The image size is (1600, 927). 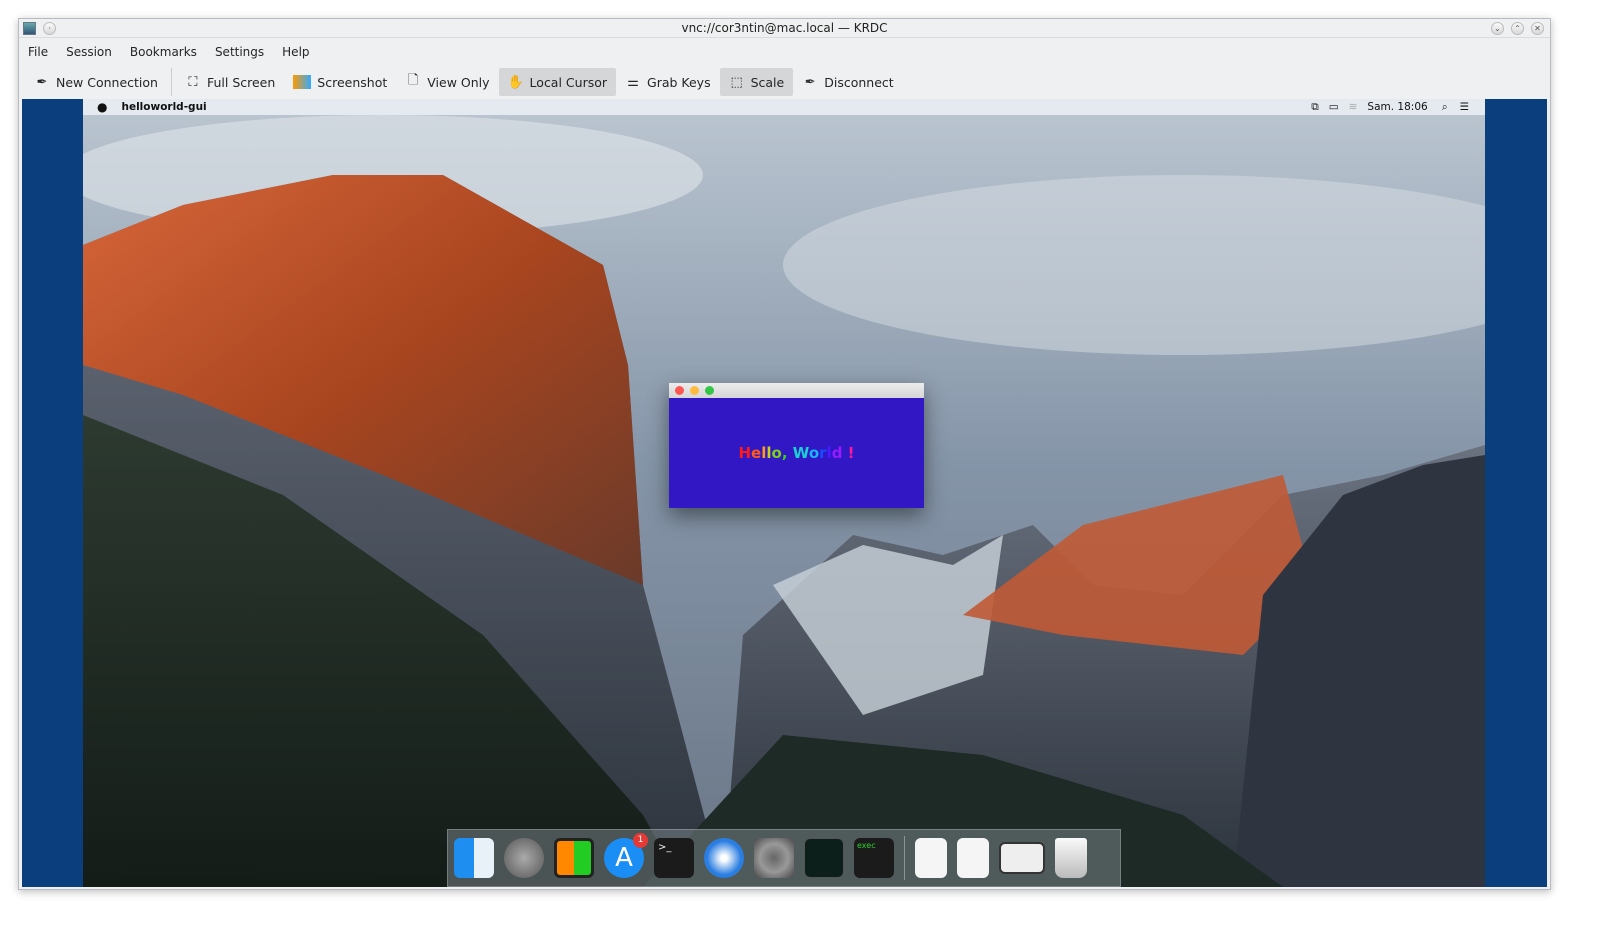 I want to click on spotlight-icon: ⌕, so click(x=1445, y=107).